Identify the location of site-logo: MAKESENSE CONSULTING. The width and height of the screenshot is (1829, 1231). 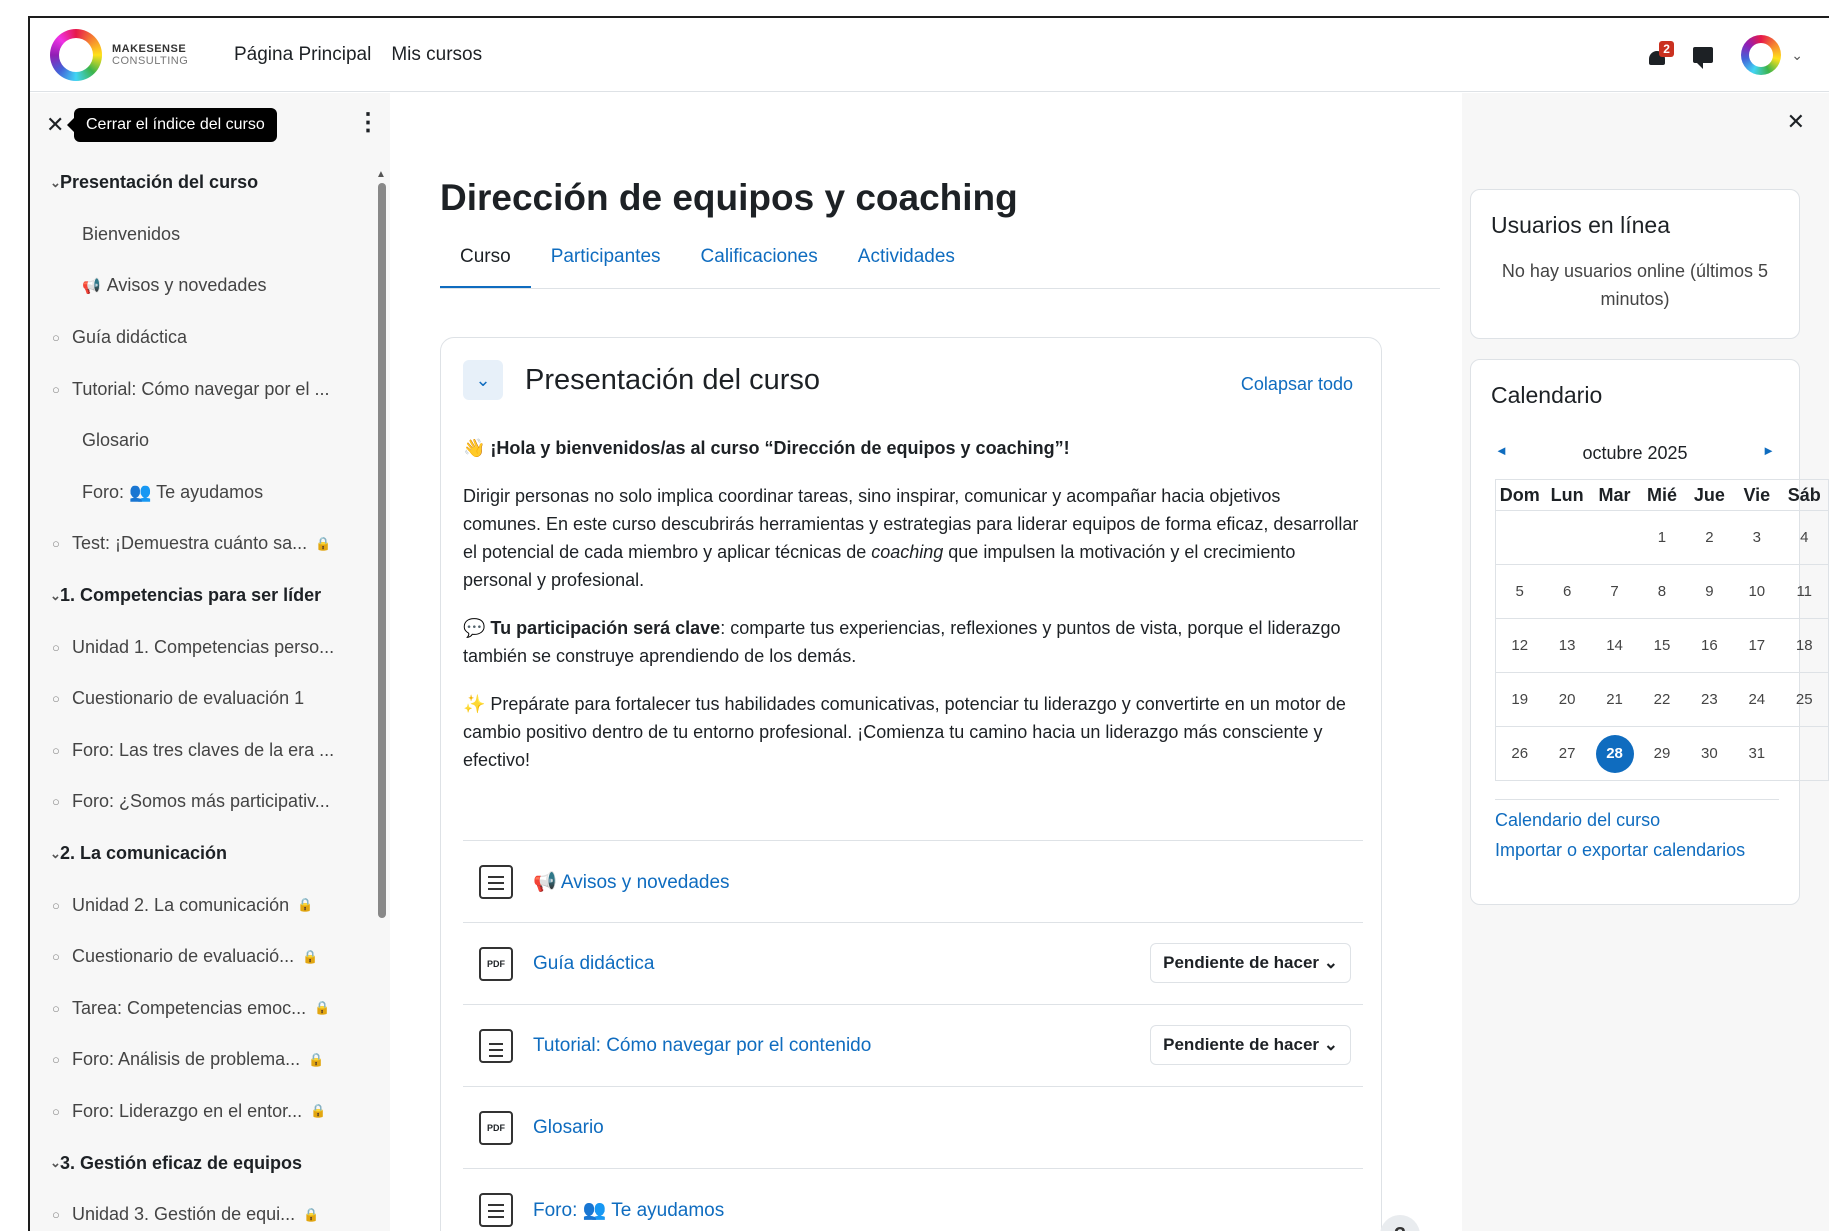
(124, 54).